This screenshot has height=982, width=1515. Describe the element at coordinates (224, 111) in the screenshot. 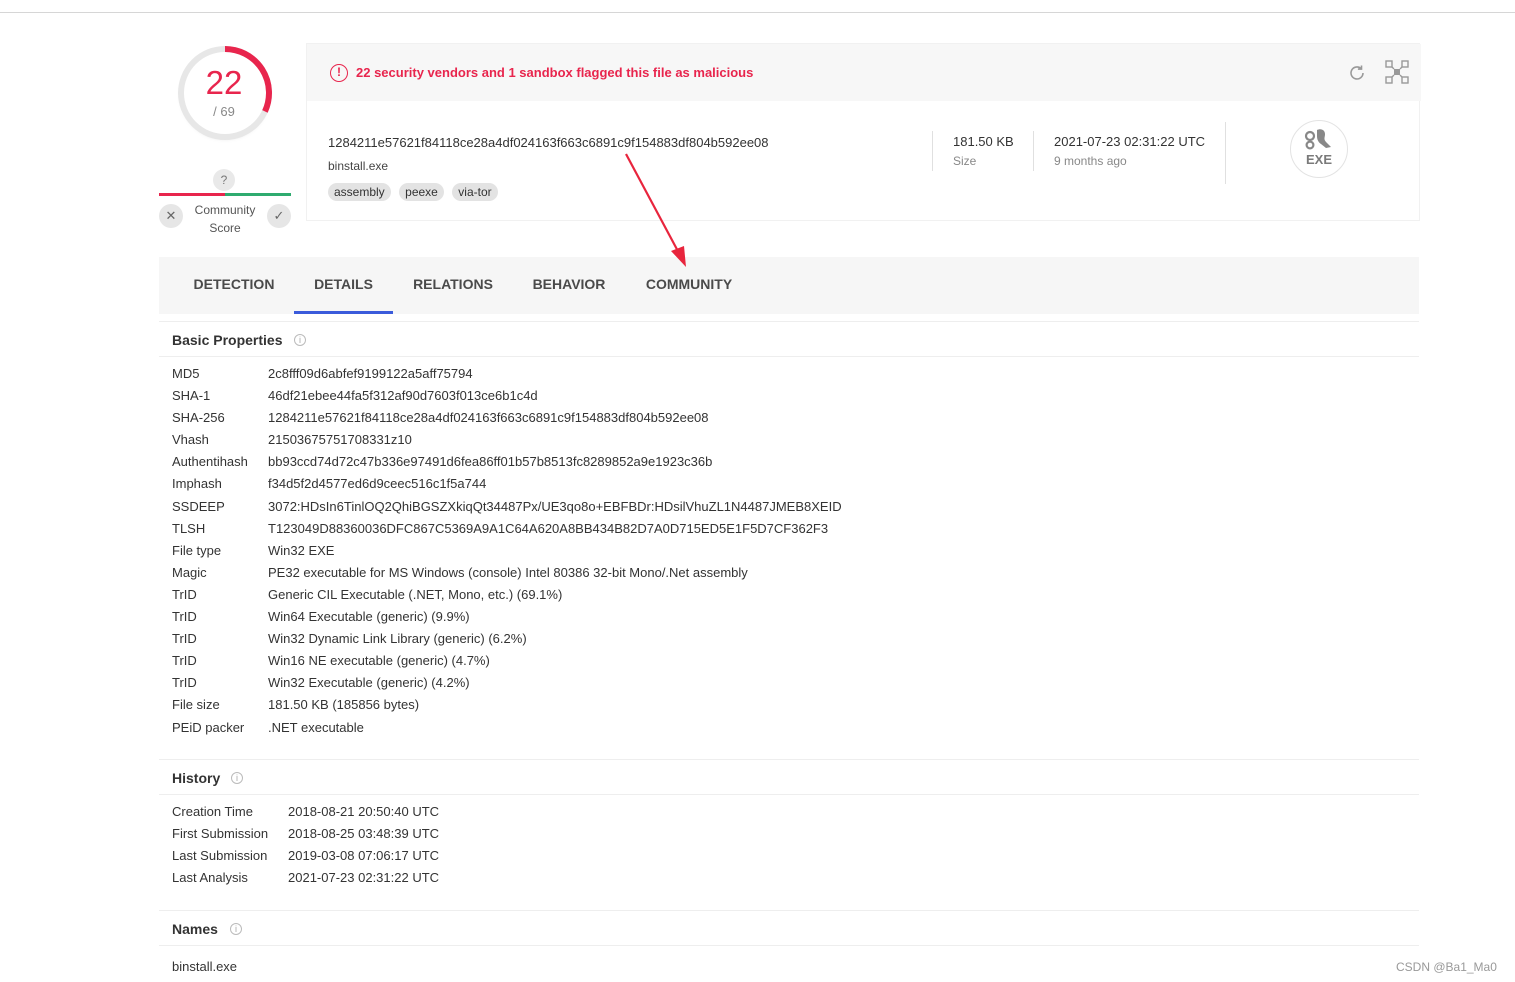

I see `engines-total: / 69` at that location.